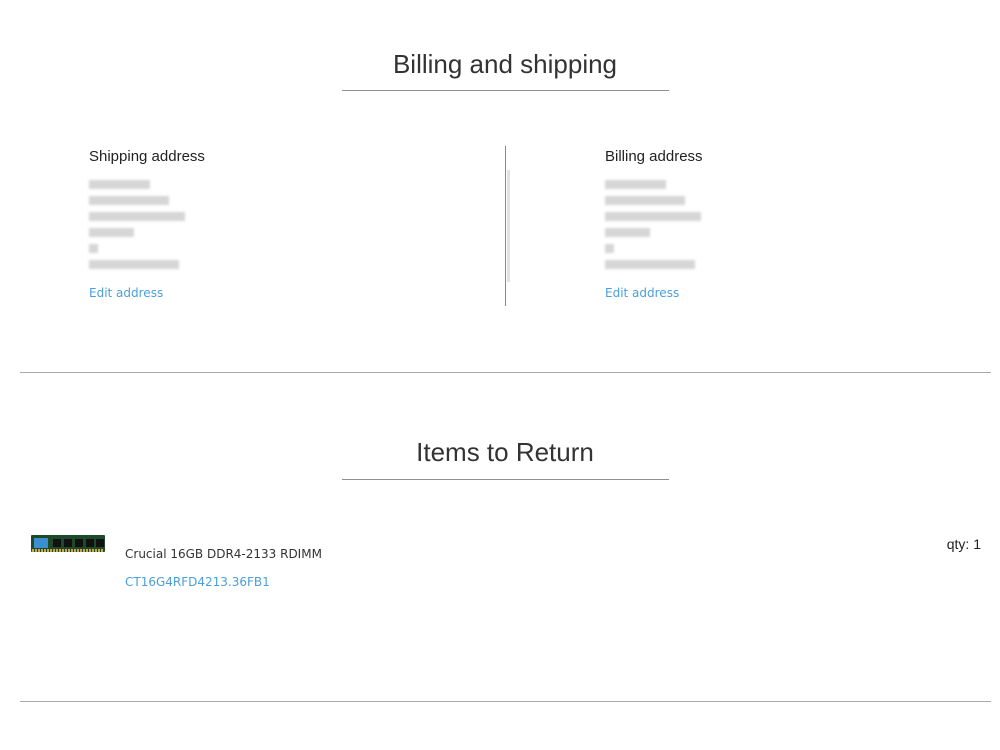 This screenshot has height=750, width=1000. I want to click on billing-address-redacted-lines, so click(755, 224).